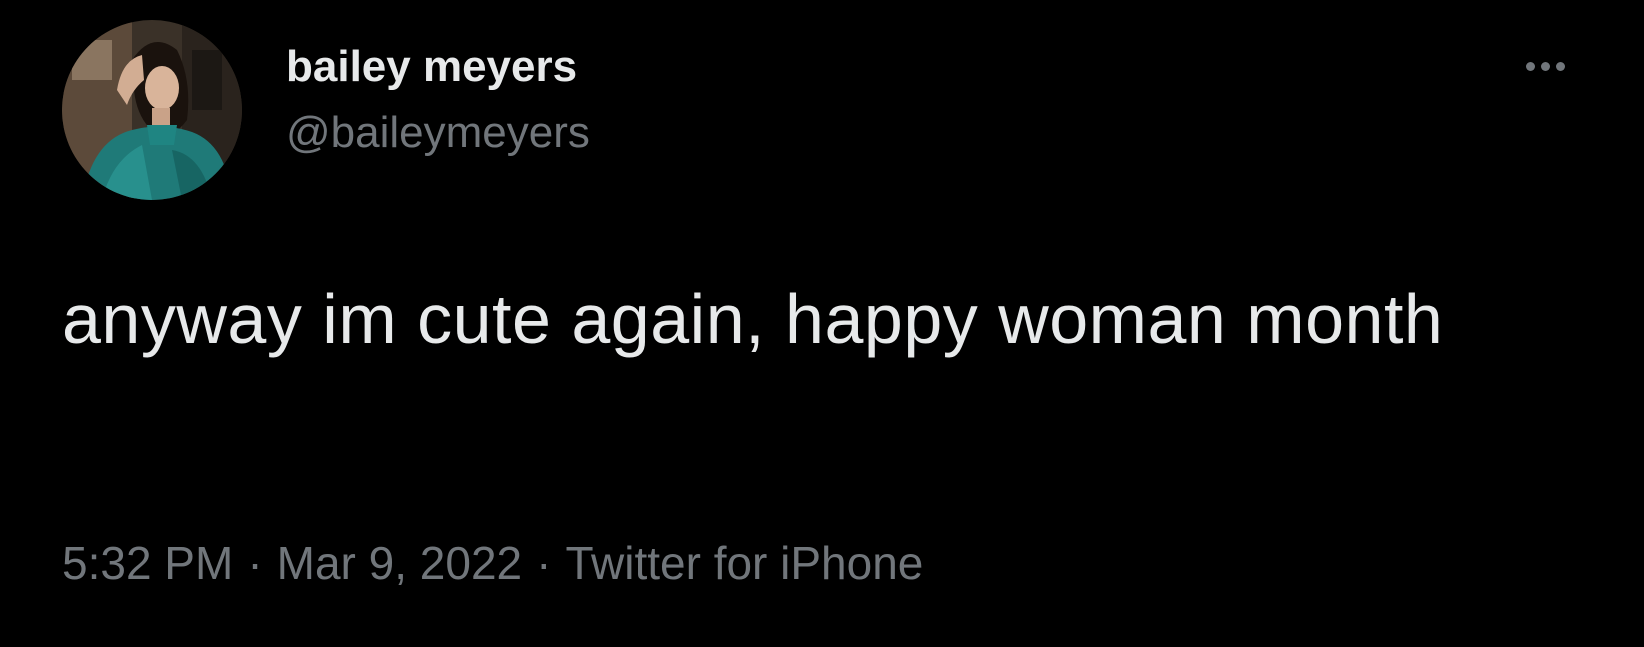 This screenshot has width=1644, height=647. Describe the element at coordinates (438, 67) in the screenshot. I see `display-name: bailey meyers` at that location.